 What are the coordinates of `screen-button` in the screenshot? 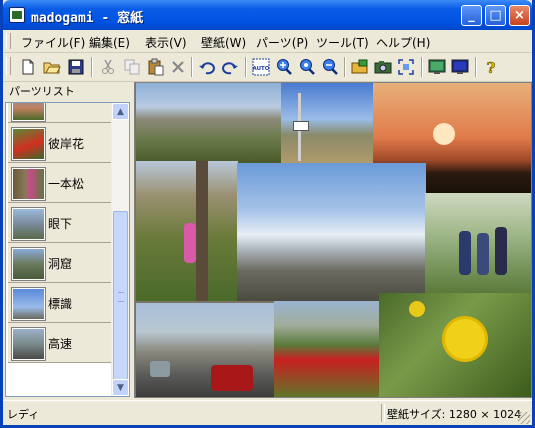 It's located at (460, 67).